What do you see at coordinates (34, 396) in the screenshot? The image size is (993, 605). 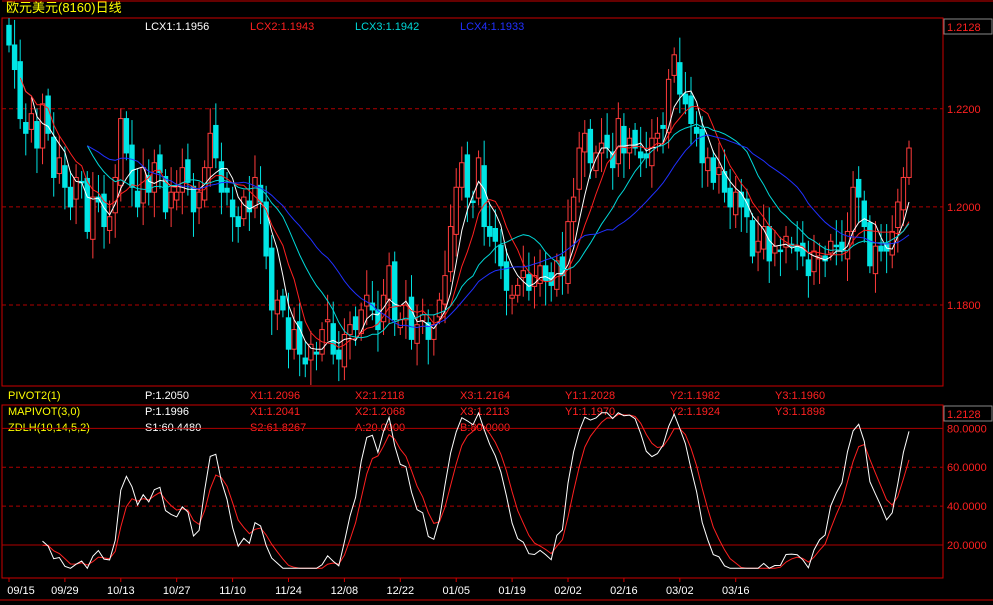 I see `indicator-name: PIVOT2(1)` at bounding box center [34, 396].